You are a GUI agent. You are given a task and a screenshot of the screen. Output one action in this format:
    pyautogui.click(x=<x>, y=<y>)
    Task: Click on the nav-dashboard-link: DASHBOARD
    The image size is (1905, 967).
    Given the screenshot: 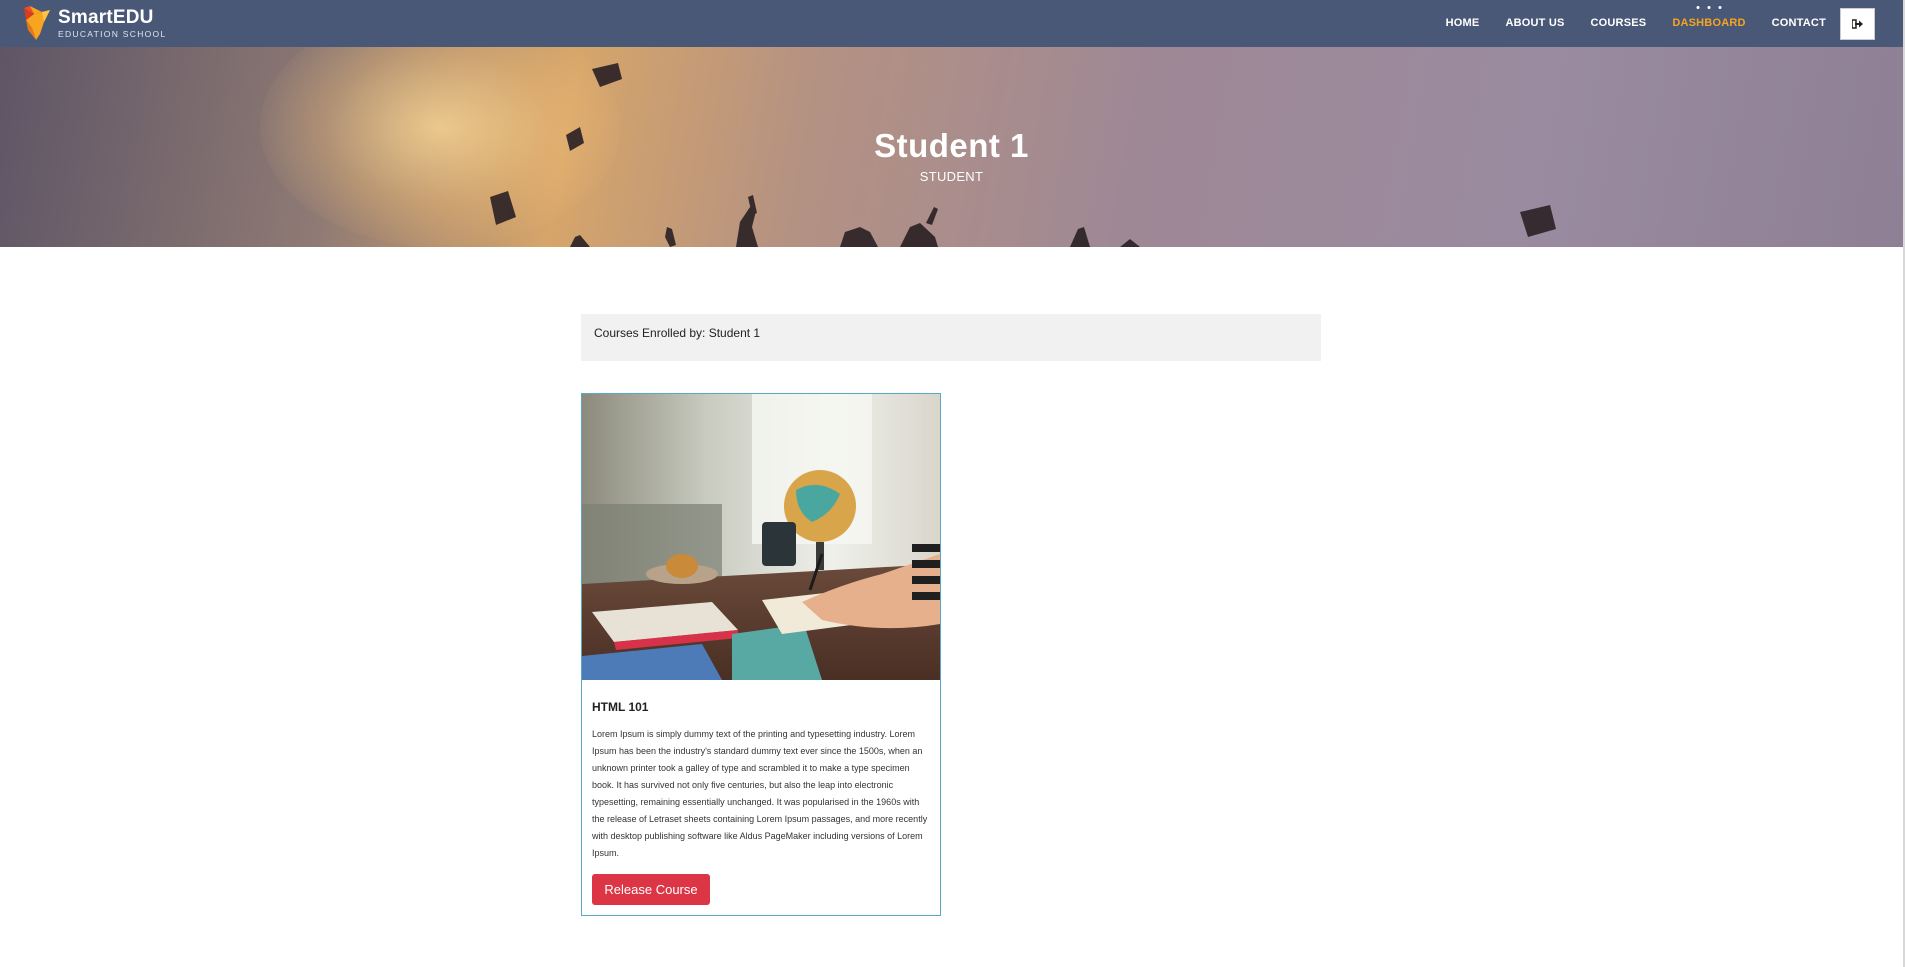 What is the action you would take?
    pyautogui.click(x=1708, y=23)
    